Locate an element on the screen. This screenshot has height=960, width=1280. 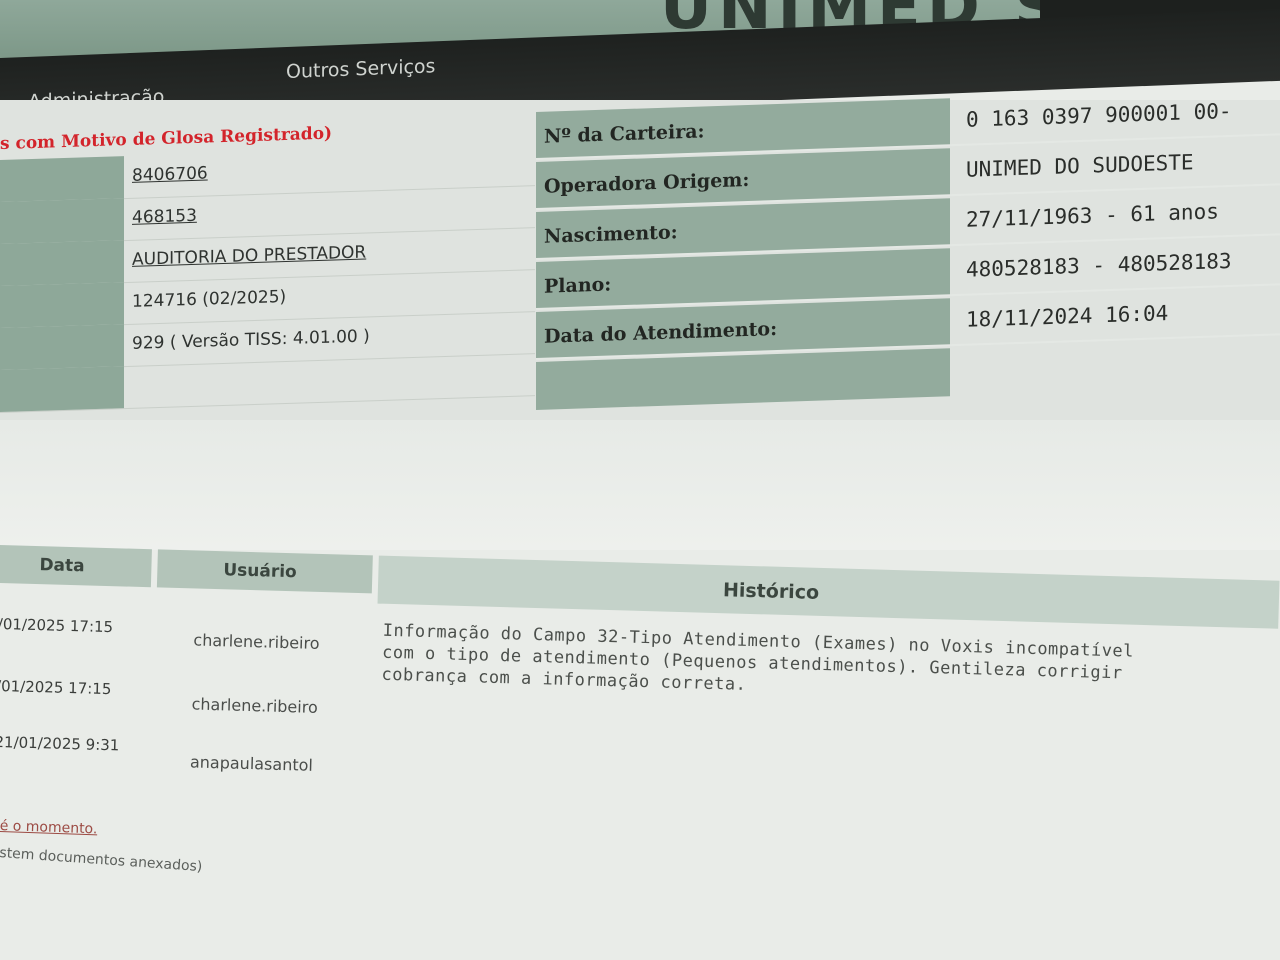
column-header-data: Data is located at coordinates (76, 566).